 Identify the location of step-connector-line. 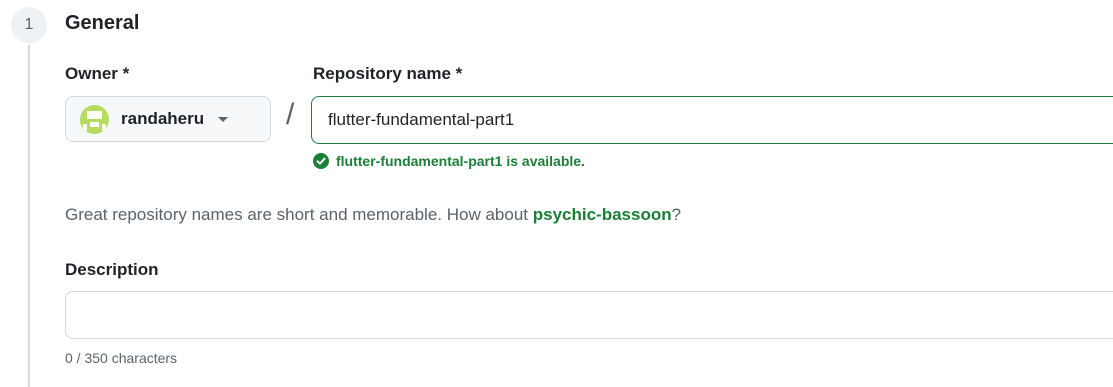
(29, 216).